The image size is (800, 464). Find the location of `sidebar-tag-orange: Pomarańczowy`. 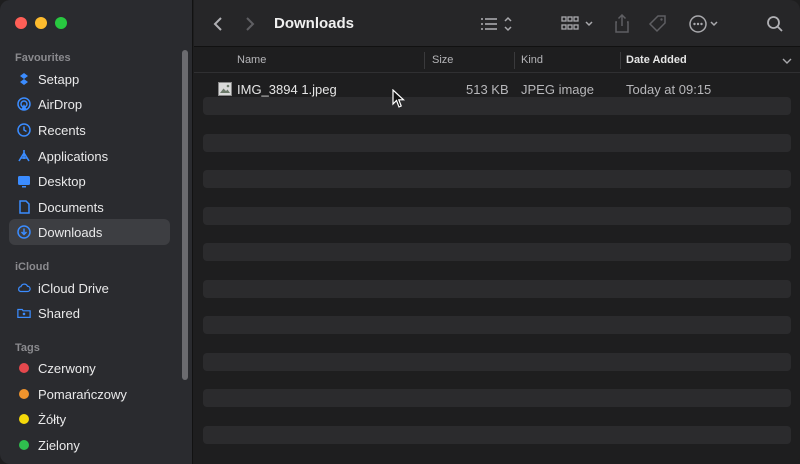

sidebar-tag-orange: Pomarańczowy is located at coordinates (89, 394).